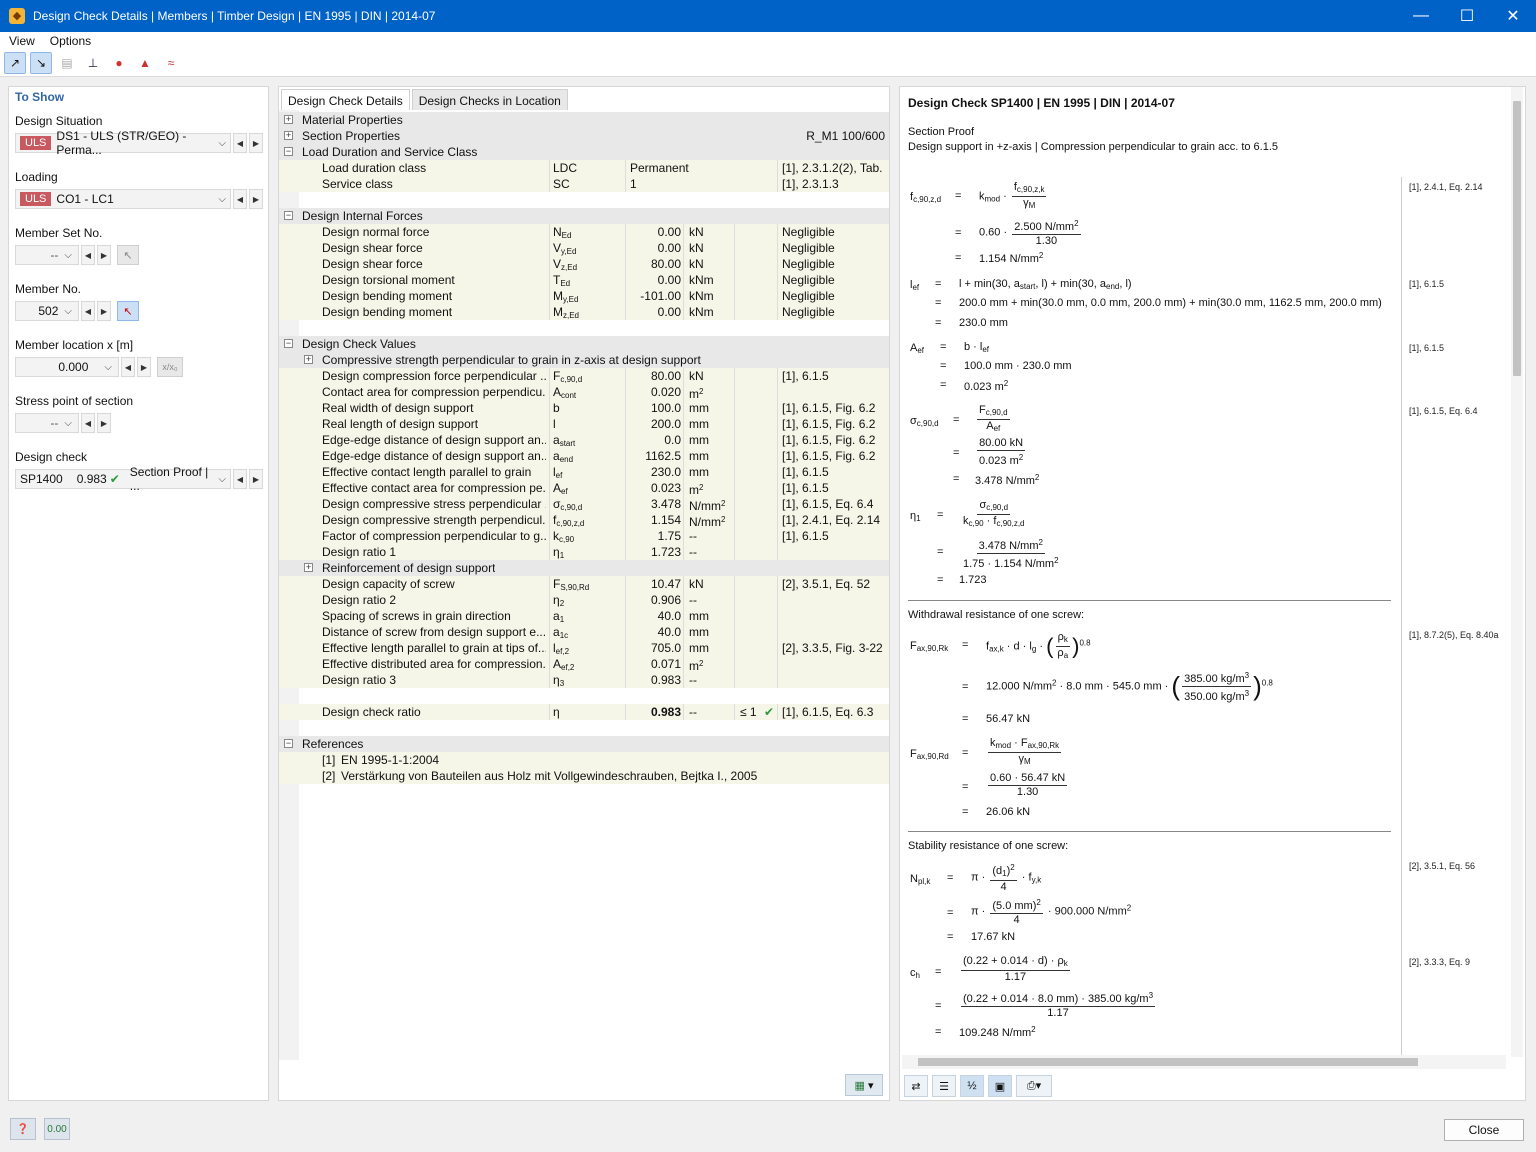 Image resolution: width=1536 pixels, height=1152 pixels. Describe the element at coordinates (584, 232) in the screenshot. I see `table-row: Design normal force NEd 0.00 kN Negligible` at that location.